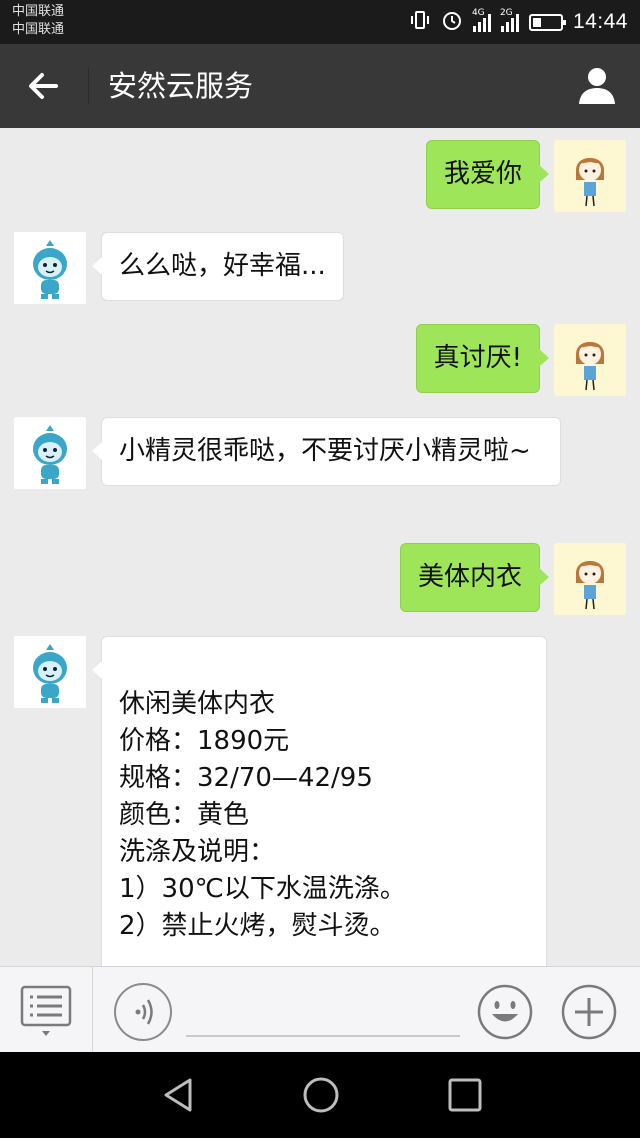 The image size is (640, 1138). What do you see at coordinates (452, 22) in the screenshot?
I see `alarm-icon` at bounding box center [452, 22].